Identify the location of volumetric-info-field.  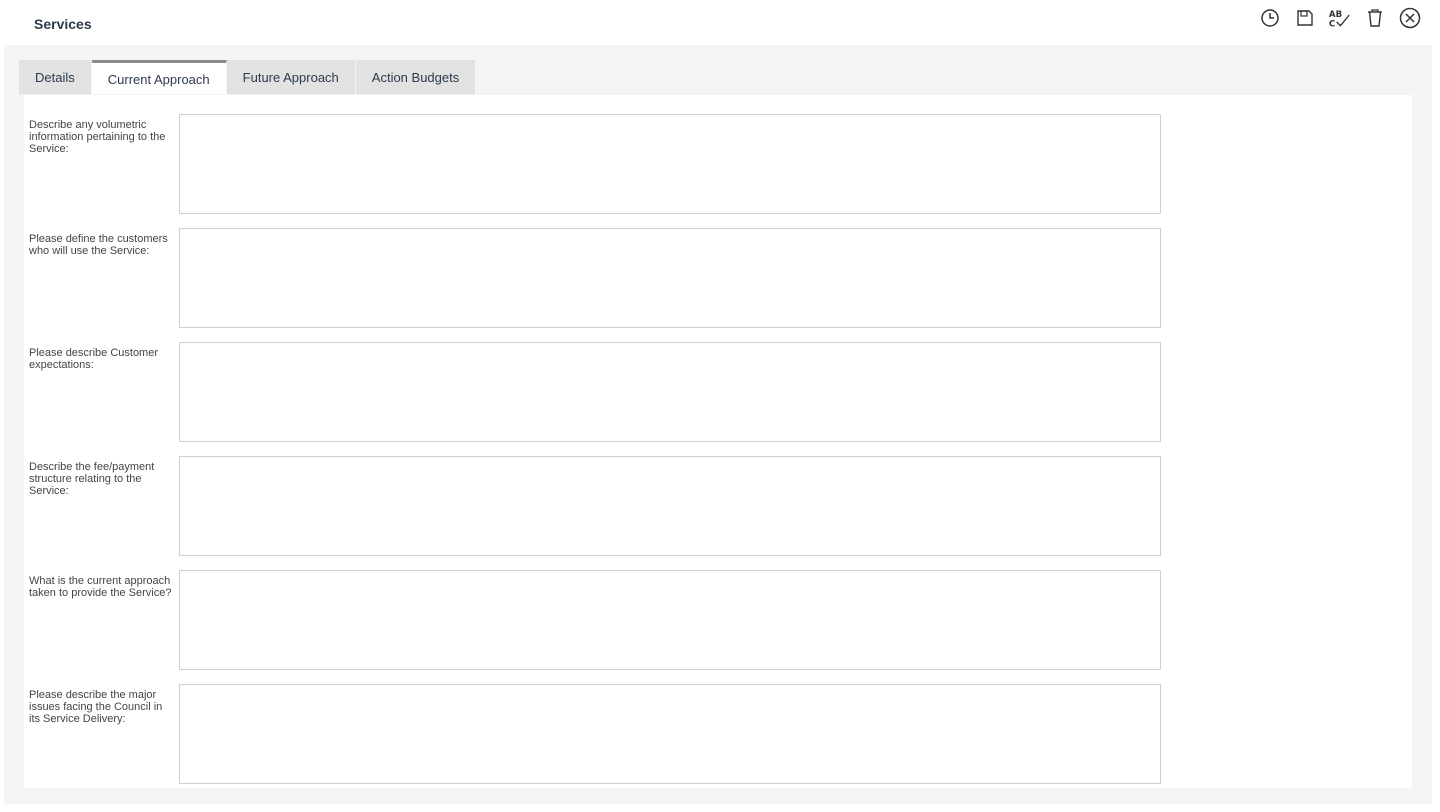
(670, 164).